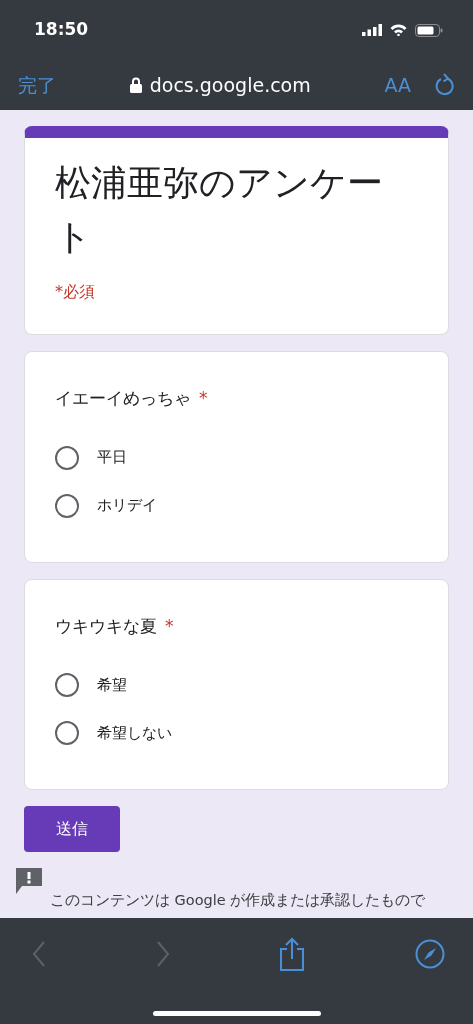  I want to click on battery-icon, so click(429, 30).